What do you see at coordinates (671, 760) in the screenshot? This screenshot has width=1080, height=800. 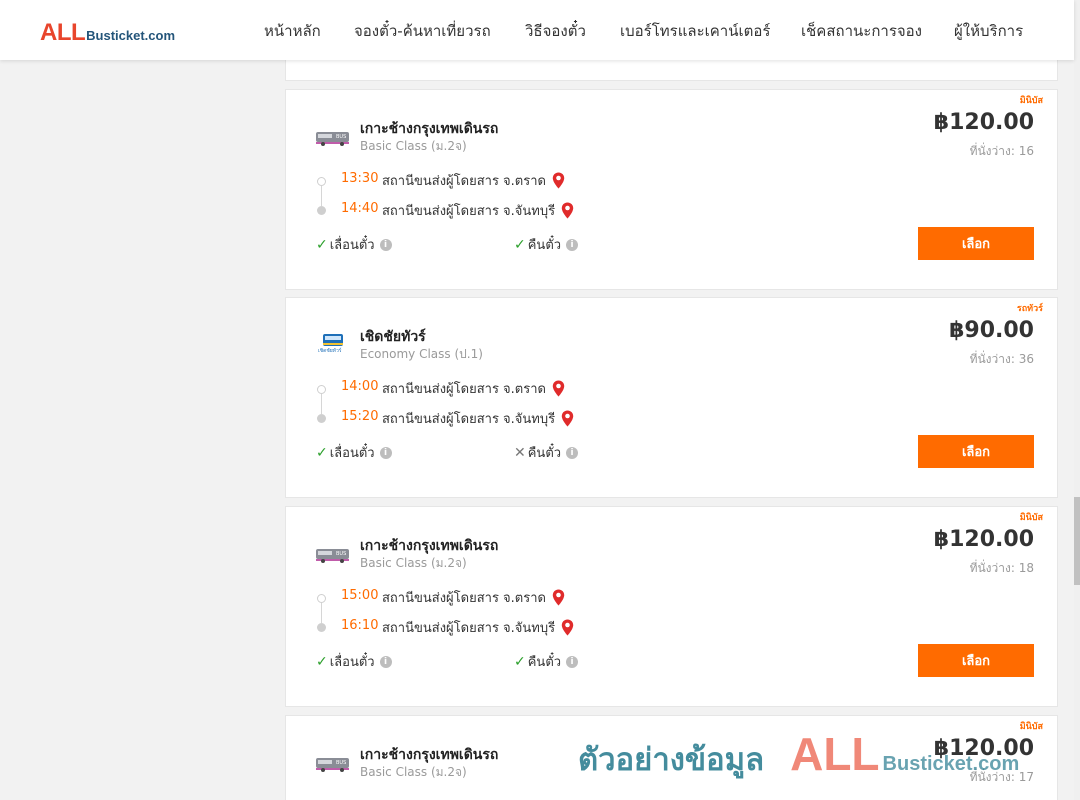 I see `watermark-sample-text: ตัวอย่างข้อมูล` at bounding box center [671, 760].